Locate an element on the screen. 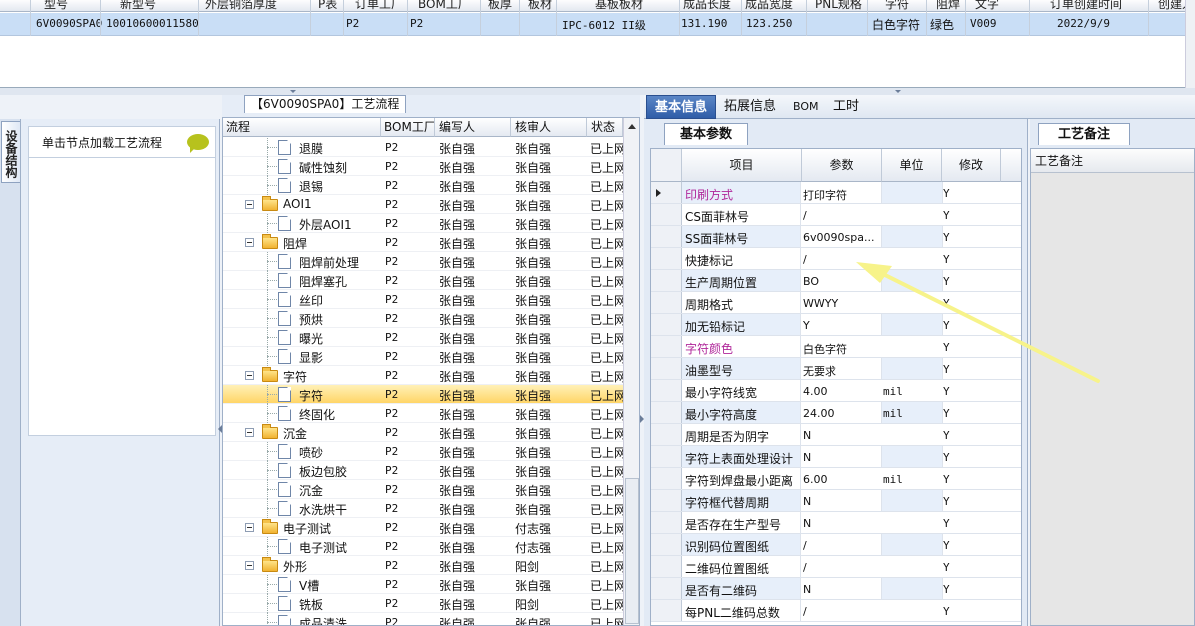 The width and height of the screenshot is (1195, 626). col-header-material: 板材 is located at coordinates (540, 5).